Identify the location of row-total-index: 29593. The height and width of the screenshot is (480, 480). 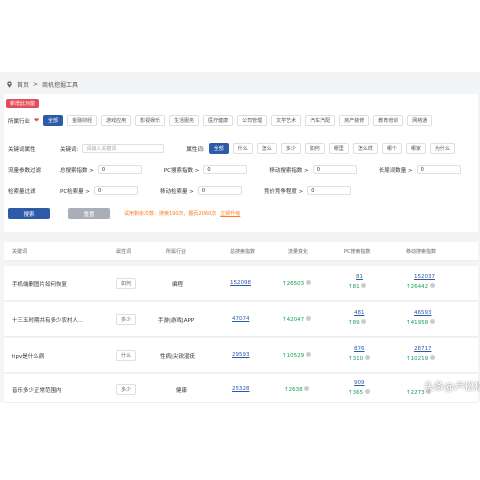
(241, 355).